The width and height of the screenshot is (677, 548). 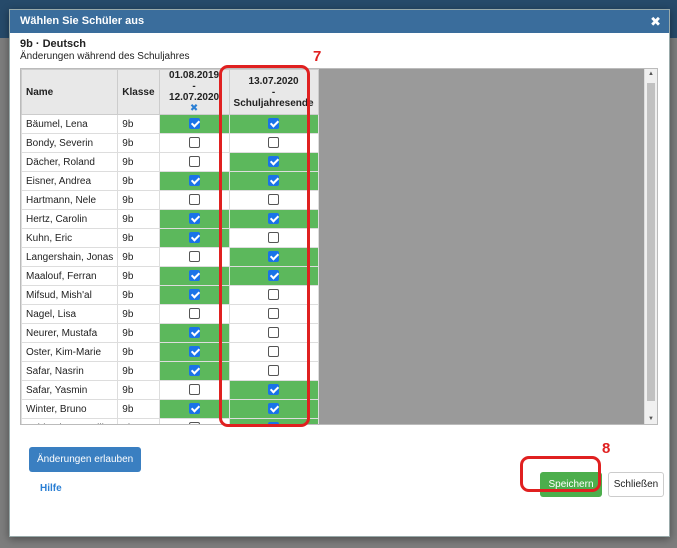 What do you see at coordinates (170, 333) in the screenshot?
I see `table-row: Neurer, Mustafa 9b` at bounding box center [170, 333].